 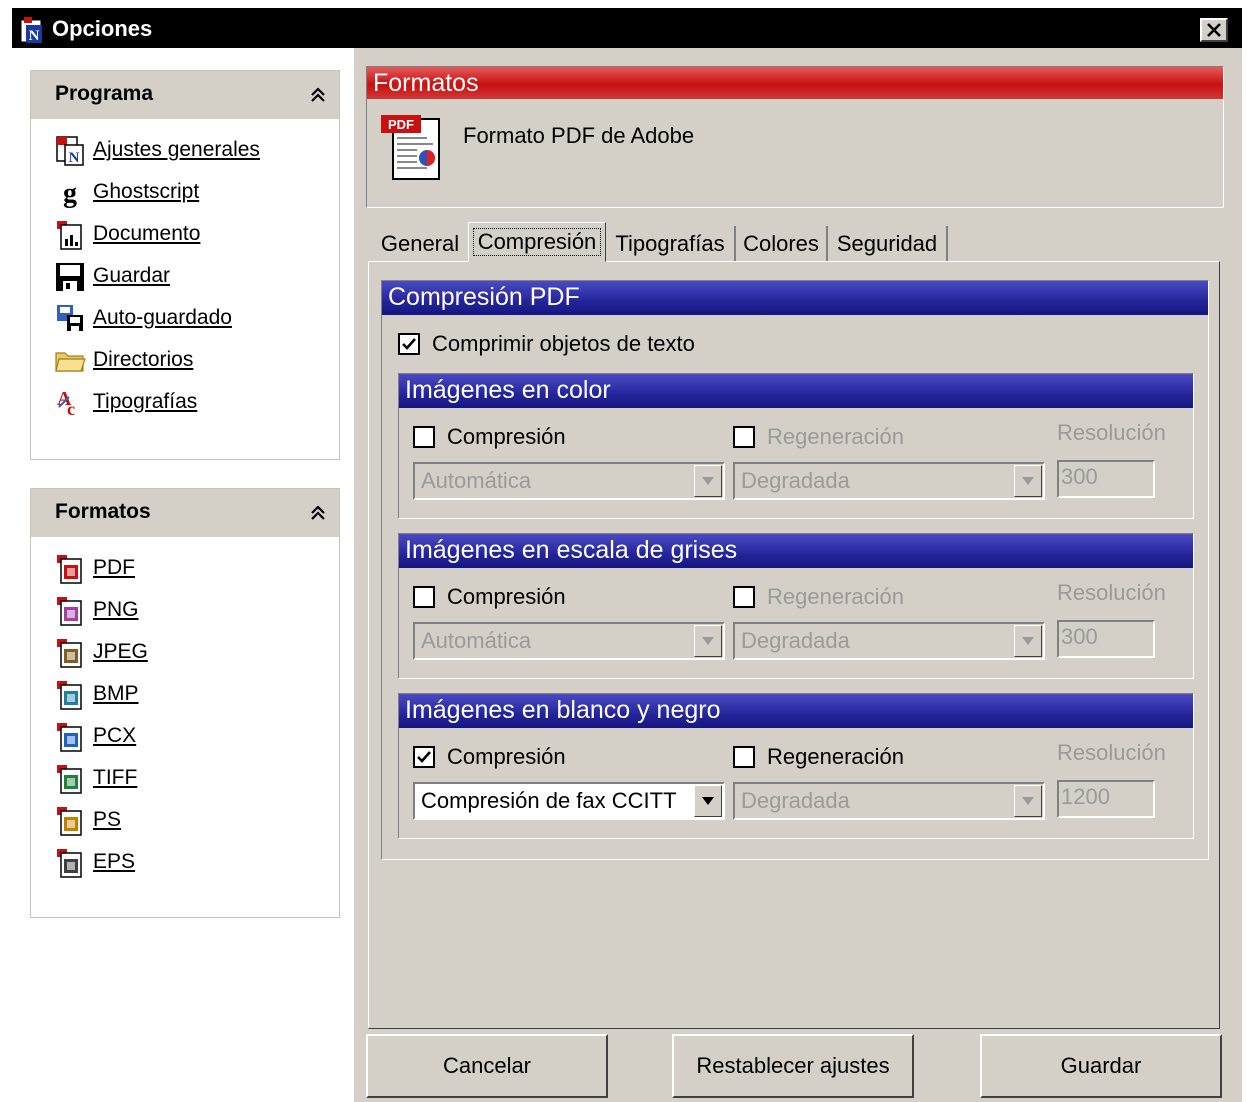 I want to click on sidebar-item-ghostscript: g Ghostscript, so click(x=126, y=192).